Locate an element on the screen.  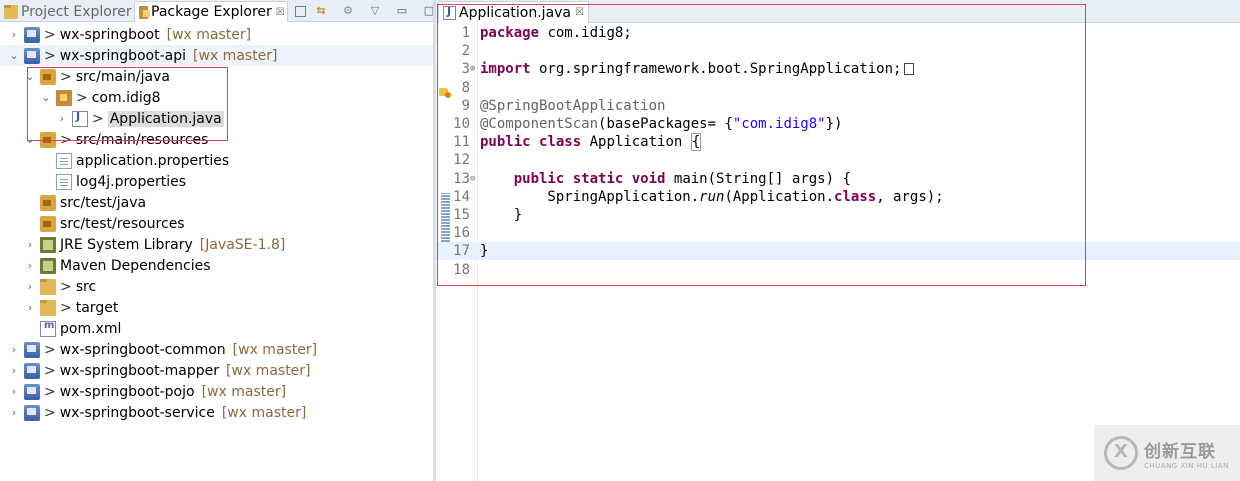
tree-item: › > wx-springboot-mapper [wx master] is located at coordinates (216, 370).